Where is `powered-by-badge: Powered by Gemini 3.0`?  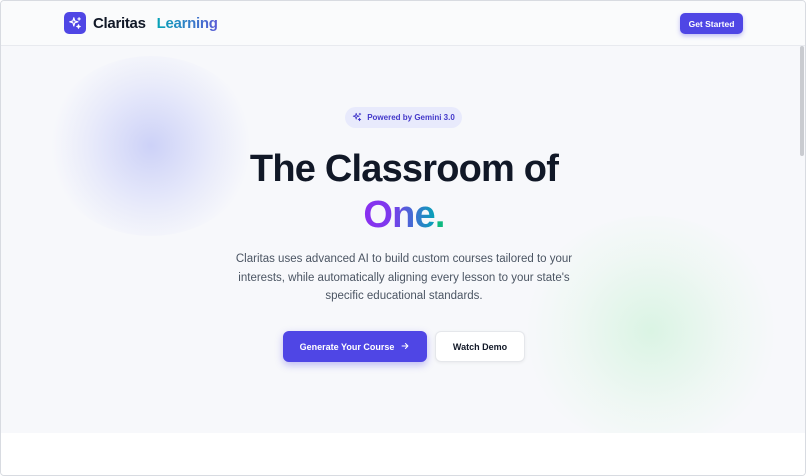
powered-by-badge: Powered by Gemini 3.0 is located at coordinates (403, 117).